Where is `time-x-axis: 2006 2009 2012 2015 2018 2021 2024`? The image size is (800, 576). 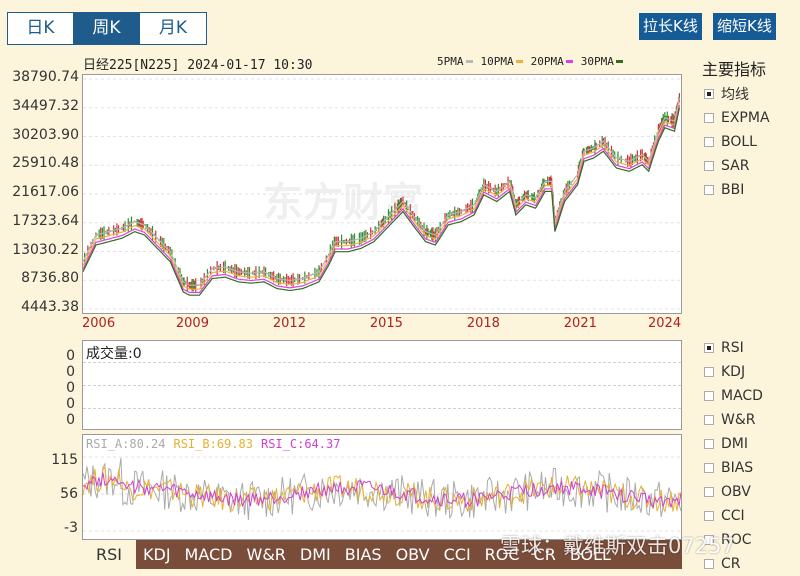 time-x-axis: 2006 2009 2012 2015 2018 2021 2024 is located at coordinates (382, 325).